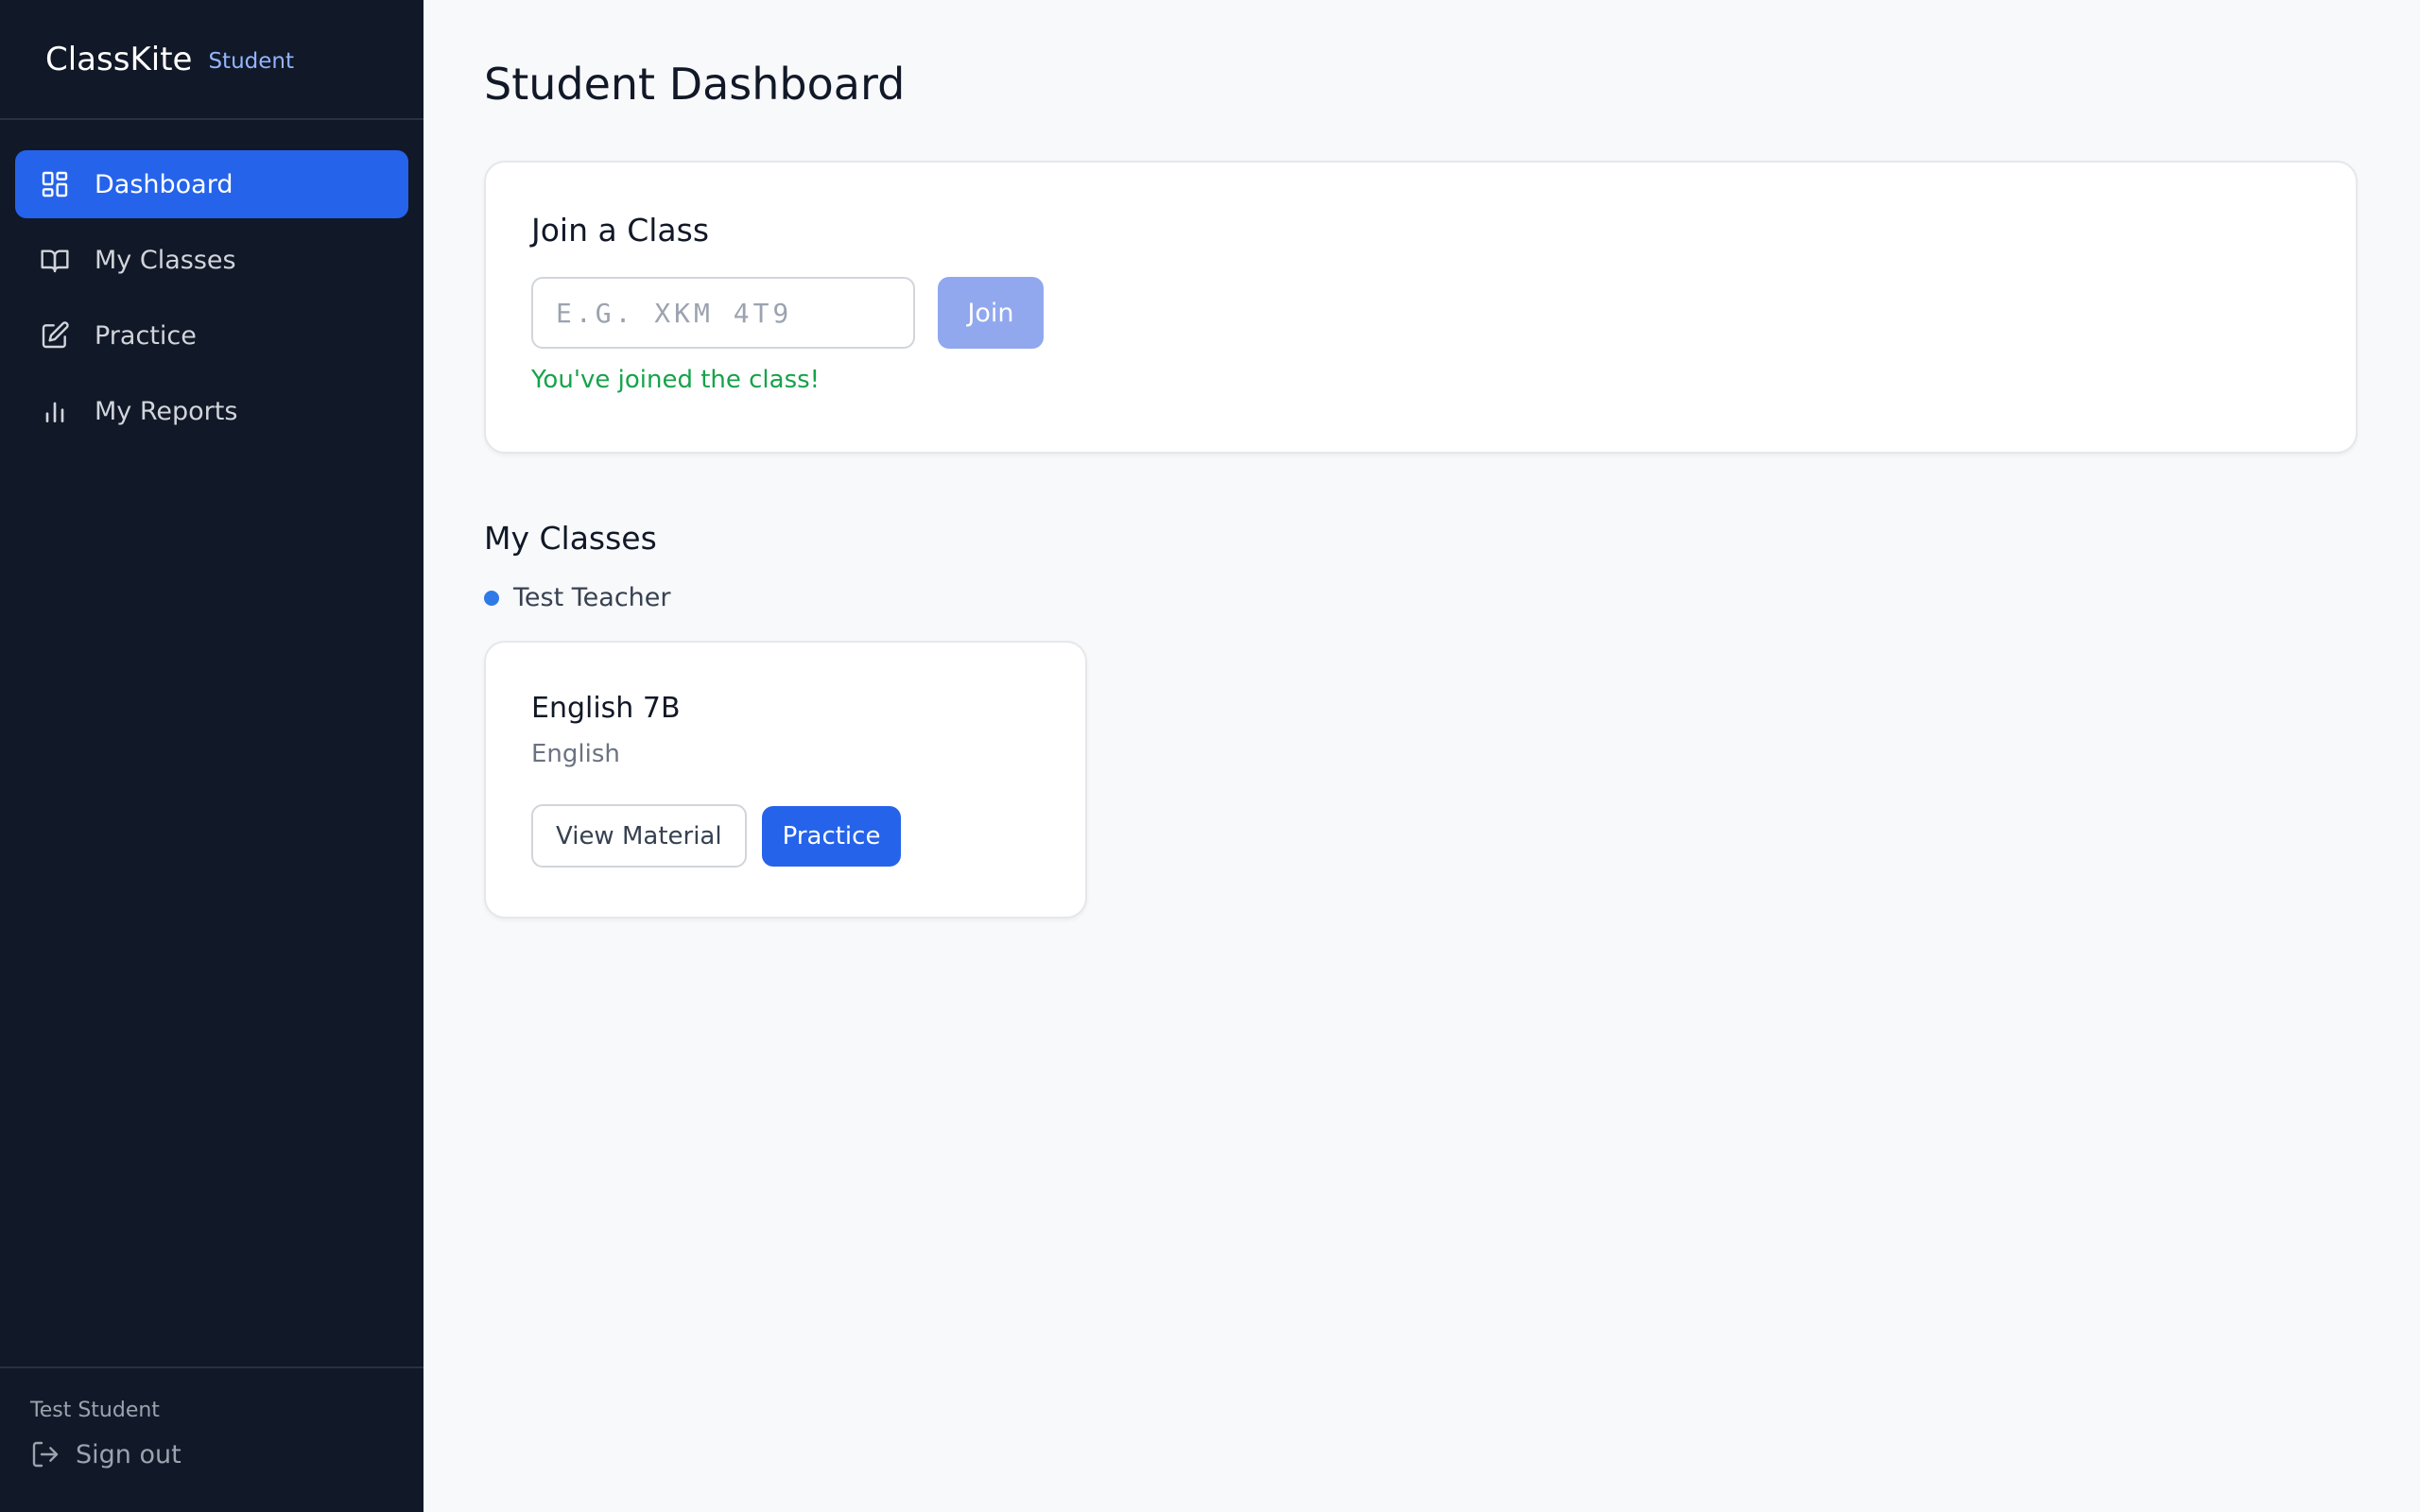 The height and width of the screenshot is (1512, 2420). I want to click on bar-chart-icon, so click(55, 411).